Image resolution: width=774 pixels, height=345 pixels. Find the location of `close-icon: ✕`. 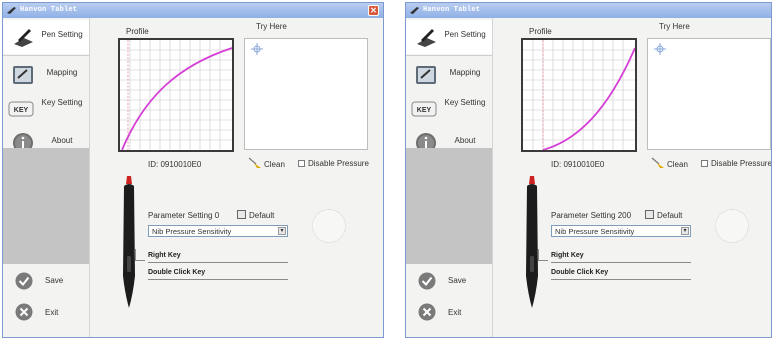

close-icon: ✕ is located at coordinates (373, 10).